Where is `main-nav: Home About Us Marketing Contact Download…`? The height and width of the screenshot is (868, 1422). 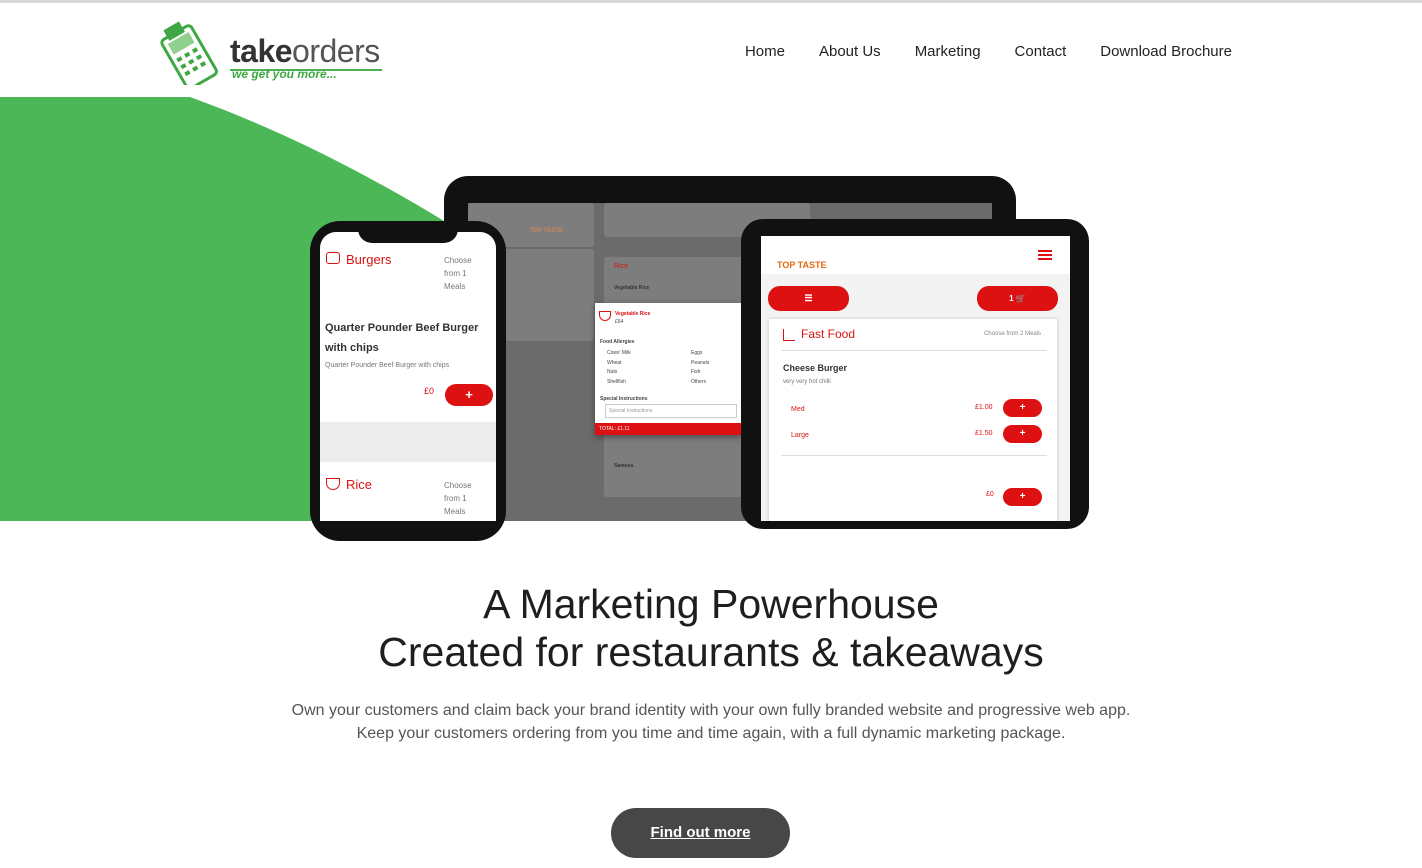 main-nav: Home About Us Marketing Contact Download… is located at coordinates (988, 51).